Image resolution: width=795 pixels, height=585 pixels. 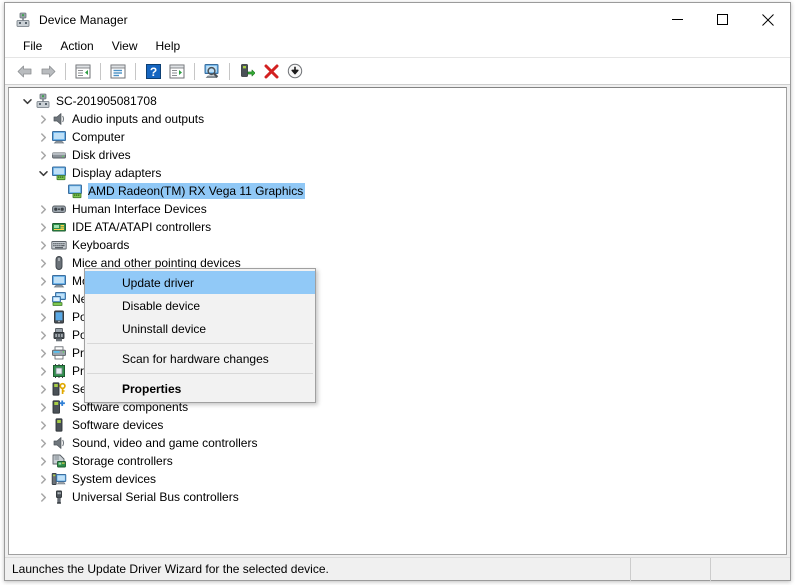 What do you see at coordinates (295, 71) in the screenshot?
I see `disable-device-icon` at bounding box center [295, 71].